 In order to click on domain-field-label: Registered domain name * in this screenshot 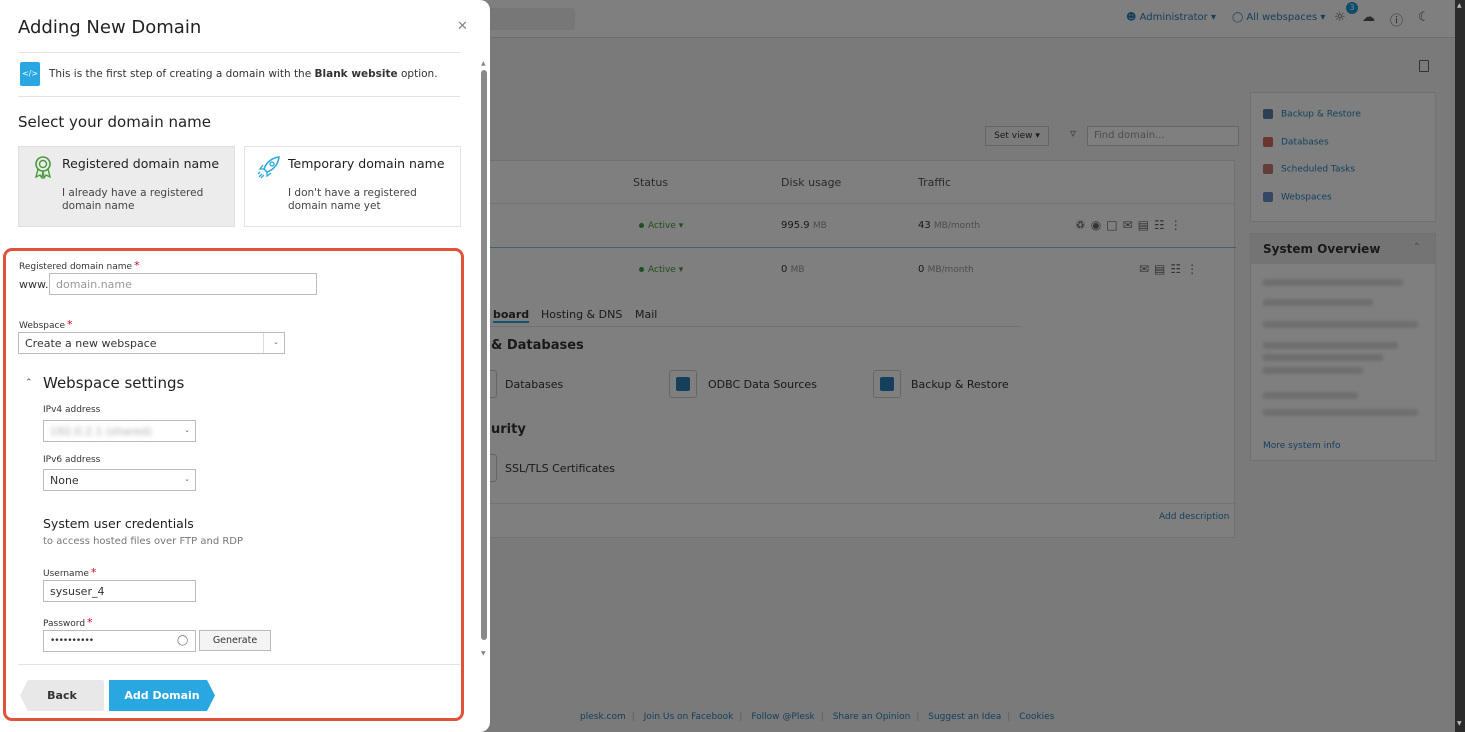, I will do `click(79, 265)`.